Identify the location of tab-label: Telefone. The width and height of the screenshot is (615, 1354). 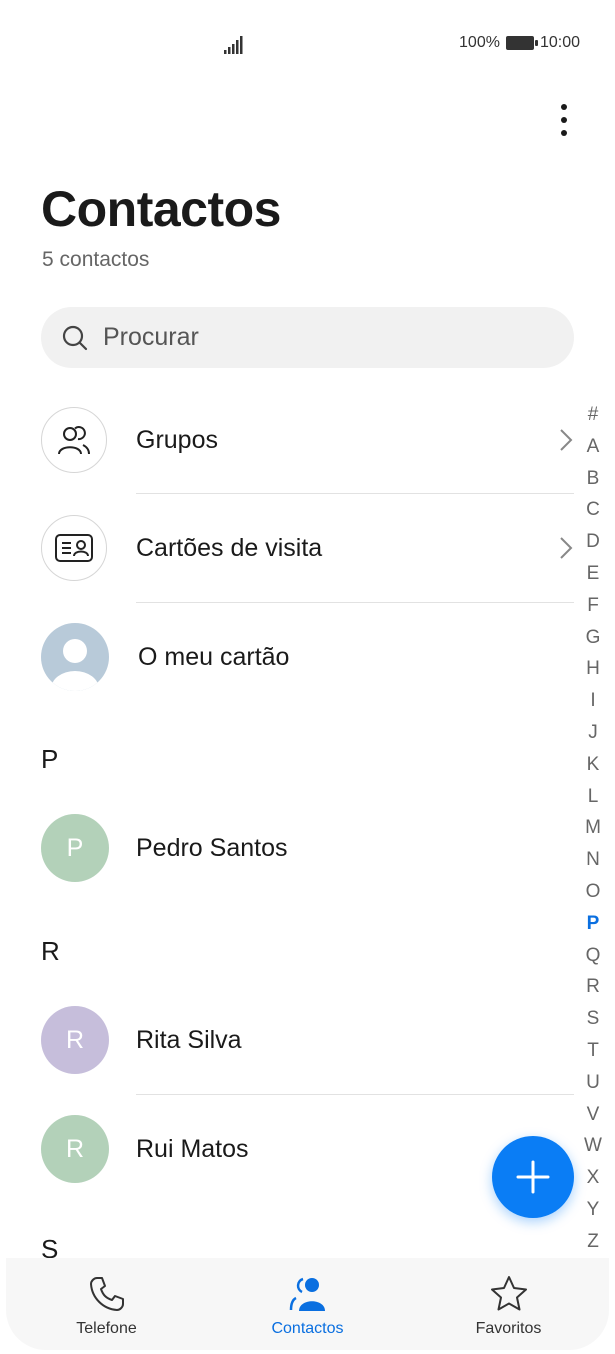
(106, 1328).